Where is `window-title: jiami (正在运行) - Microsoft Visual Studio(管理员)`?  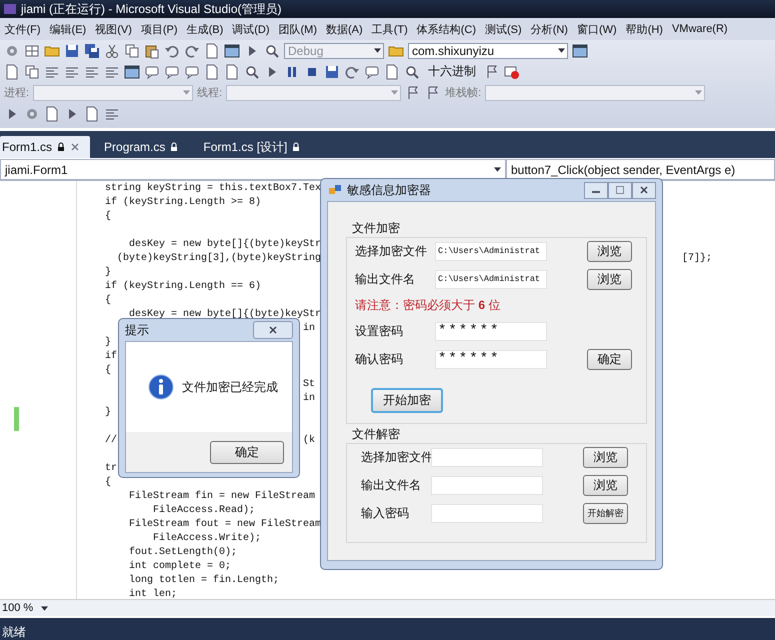
window-title: jiami (正在运行) - Microsoft Visual Studio(管理员) is located at coordinates (151, 9).